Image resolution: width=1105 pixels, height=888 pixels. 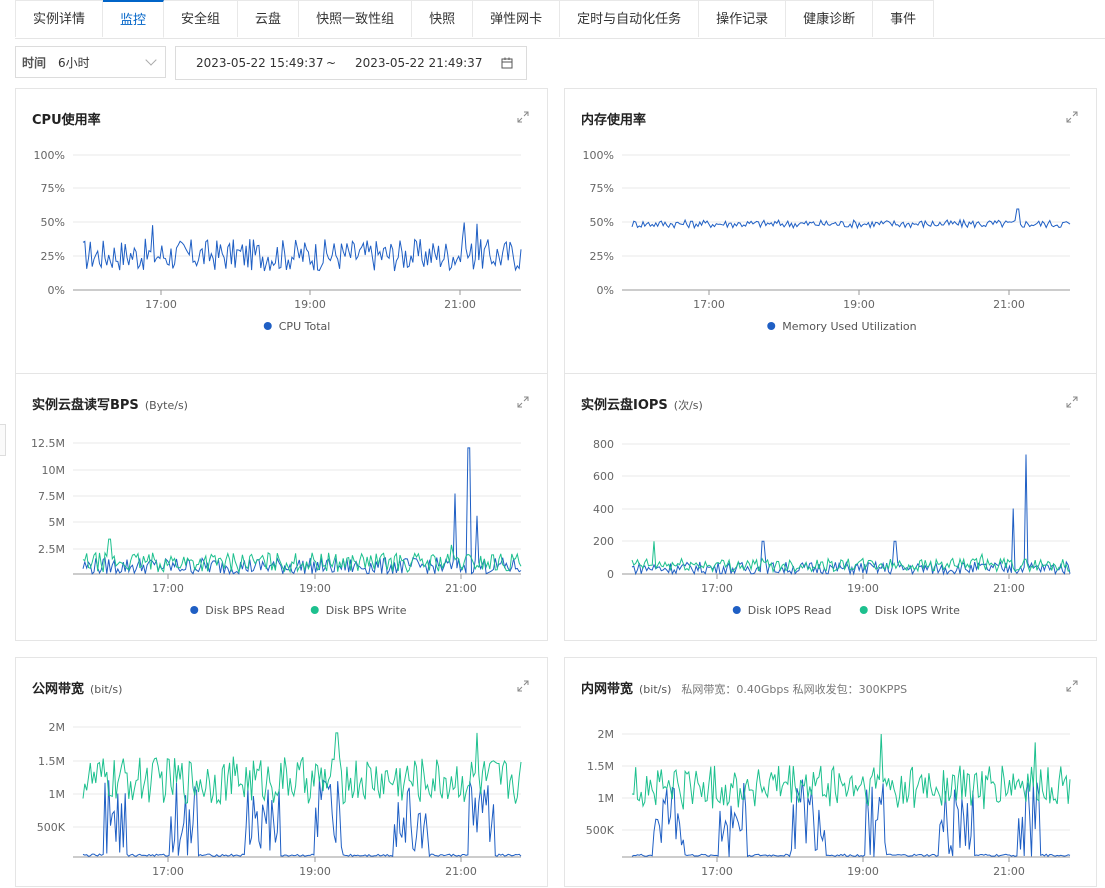 What do you see at coordinates (851, 515) in the screenshot?
I see `series-line-disk-iops-read` at bounding box center [851, 515].